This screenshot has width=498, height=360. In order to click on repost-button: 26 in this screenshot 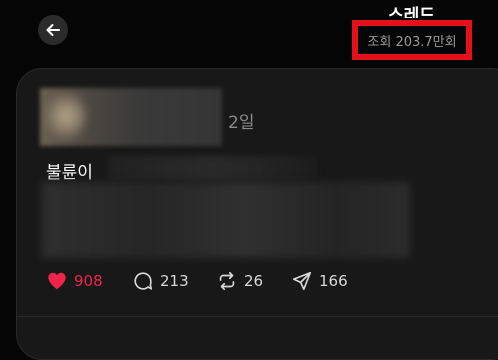, I will do `click(239, 281)`.